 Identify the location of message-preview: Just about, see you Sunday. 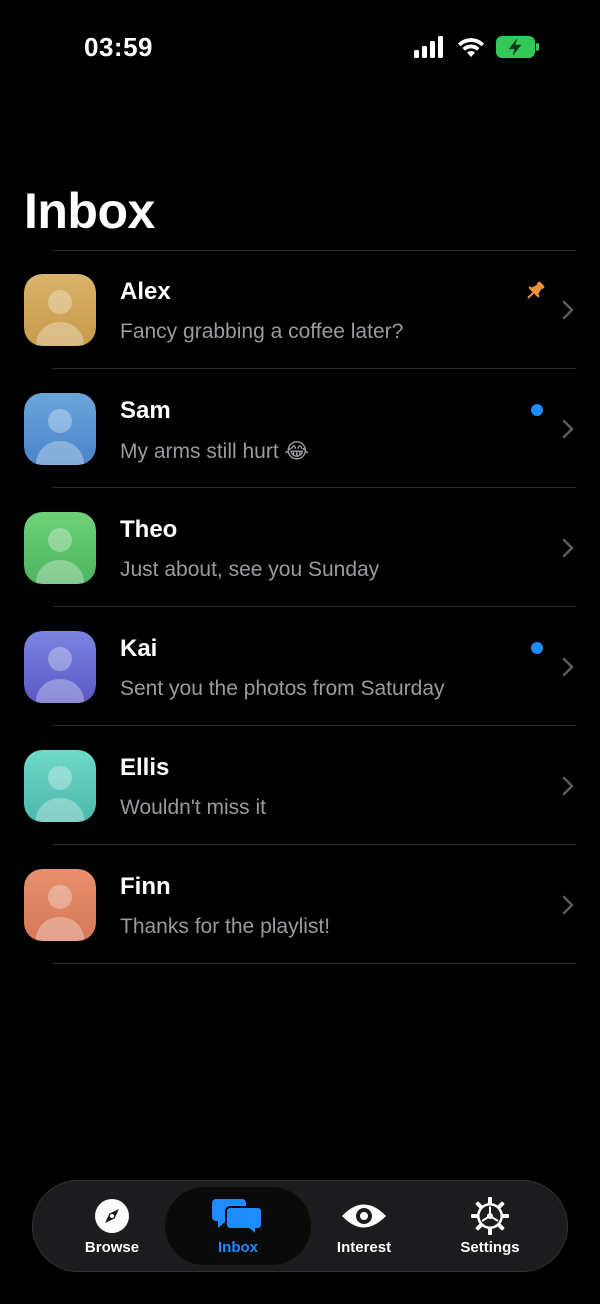
(250, 569).